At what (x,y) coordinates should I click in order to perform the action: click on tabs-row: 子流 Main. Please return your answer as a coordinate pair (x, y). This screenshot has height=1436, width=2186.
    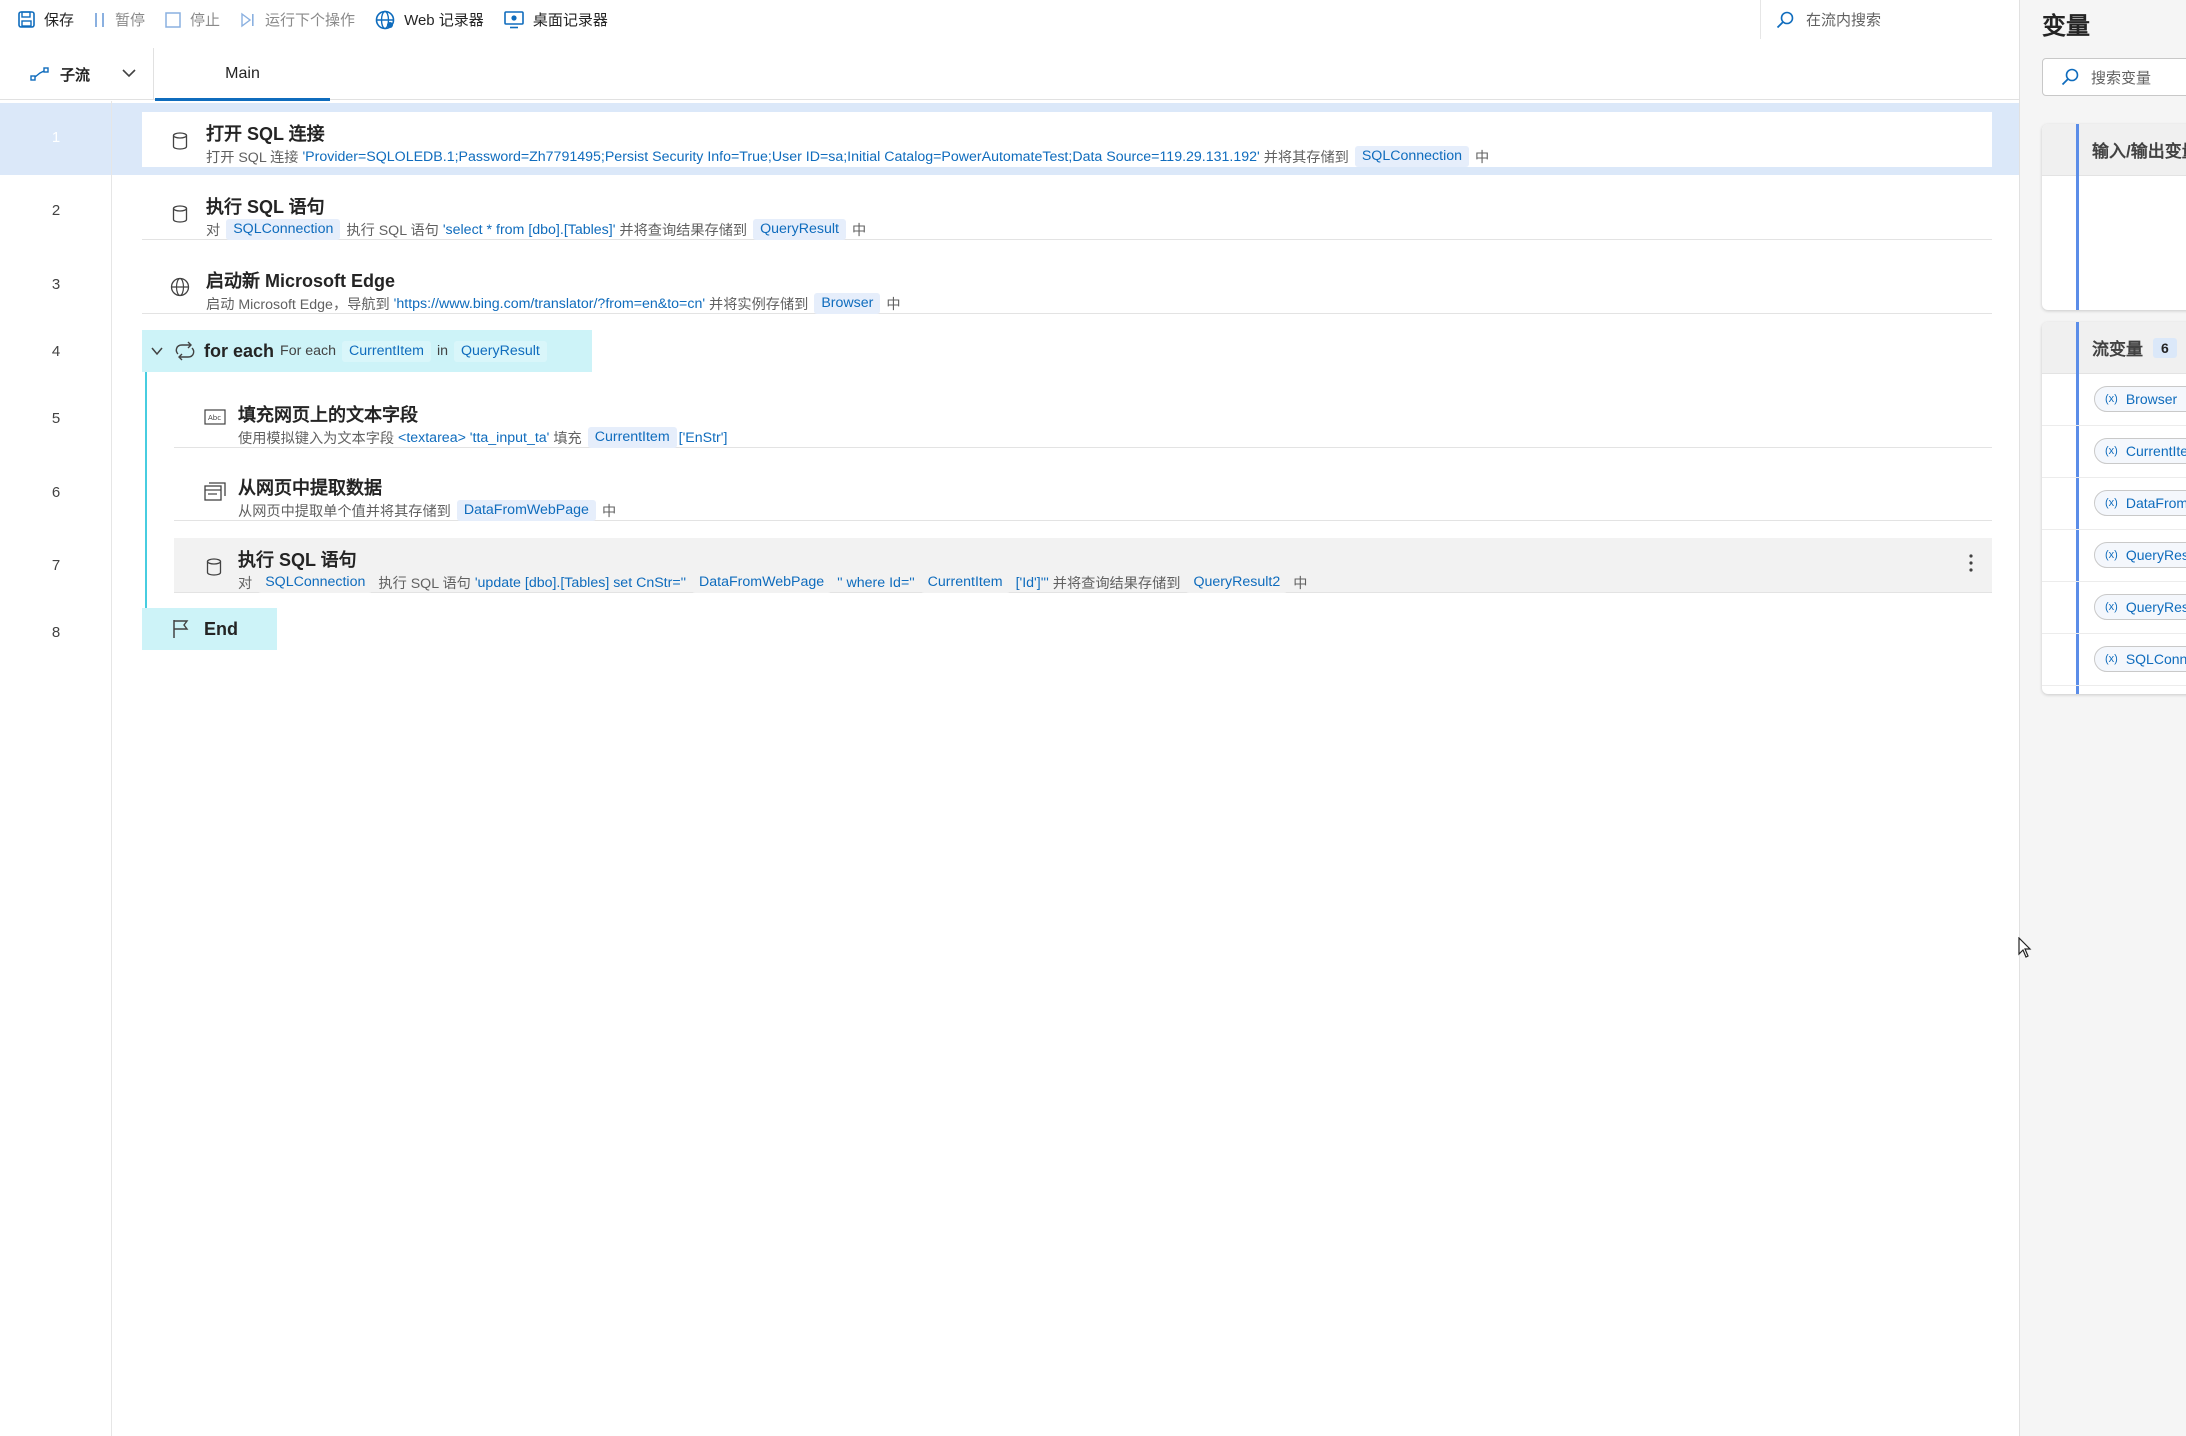
    Looking at the image, I should click on (1009, 74).